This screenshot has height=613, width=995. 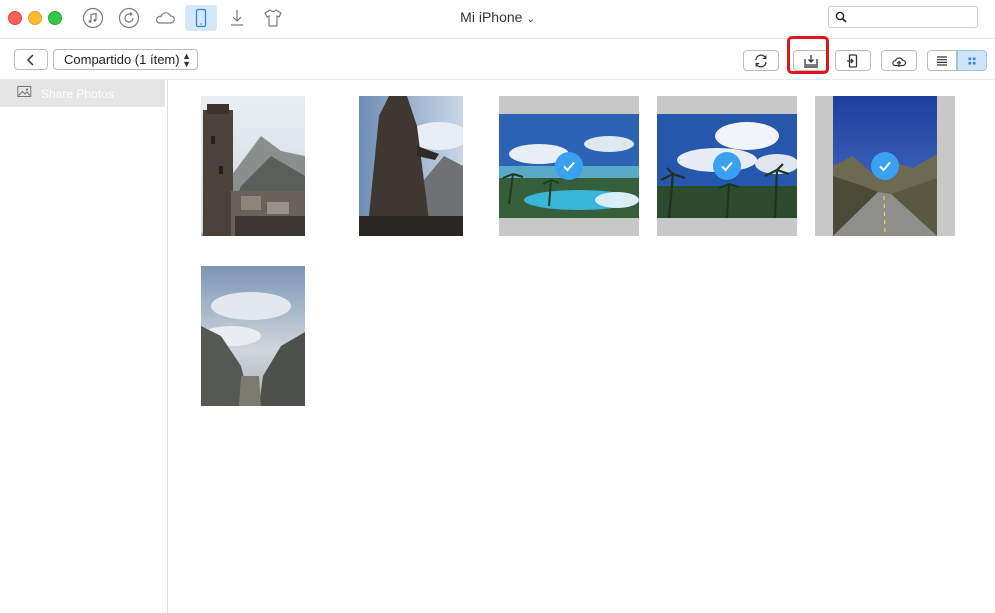 What do you see at coordinates (24, 91) in the screenshot?
I see `photo-icon` at bounding box center [24, 91].